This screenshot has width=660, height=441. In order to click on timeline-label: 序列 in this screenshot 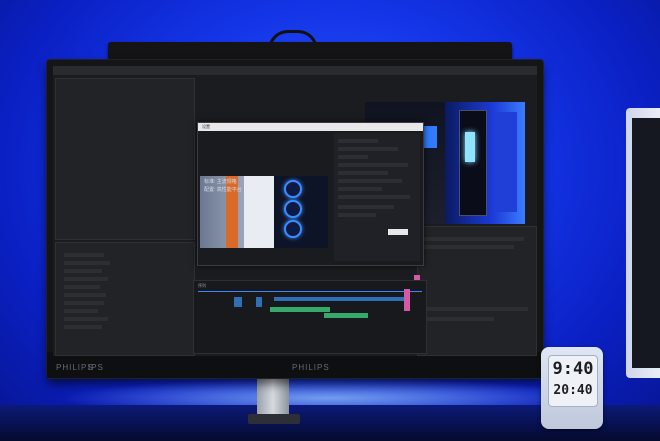, I will do `click(202, 285)`.